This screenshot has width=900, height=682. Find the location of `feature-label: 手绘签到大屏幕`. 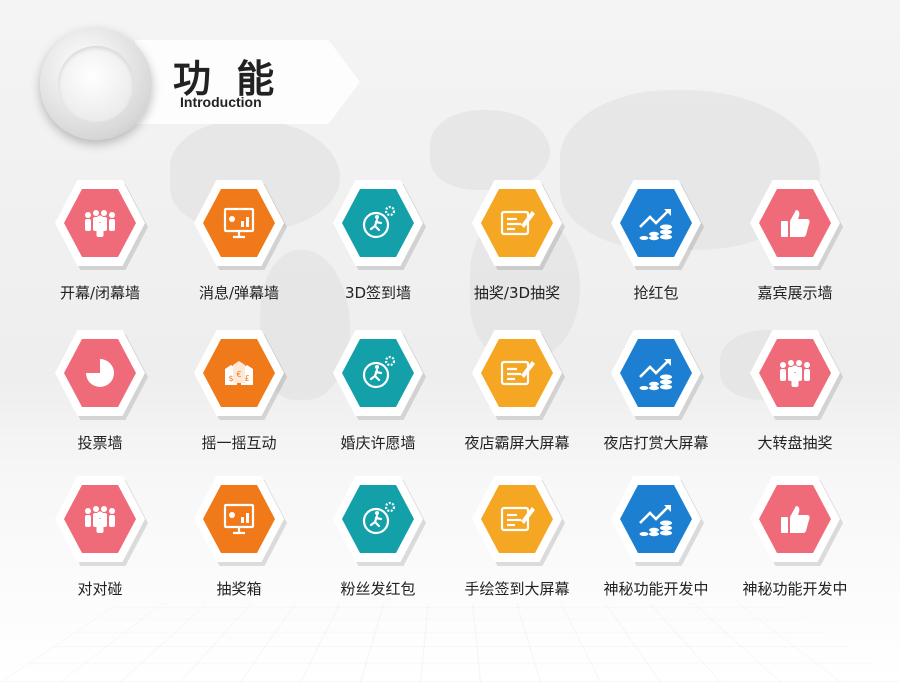

feature-label: 手绘签到大屏幕 is located at coordinates (517, 589).